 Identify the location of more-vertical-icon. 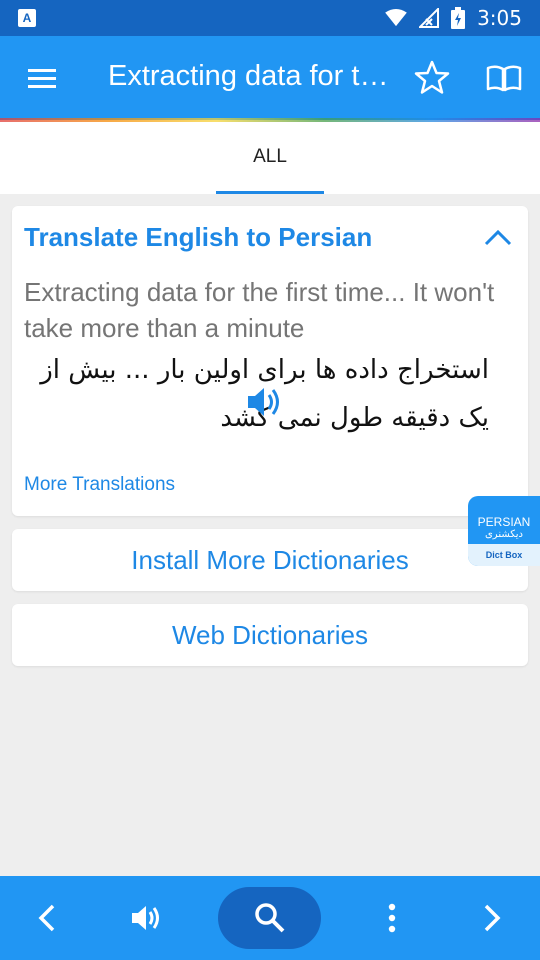
(392, 918).